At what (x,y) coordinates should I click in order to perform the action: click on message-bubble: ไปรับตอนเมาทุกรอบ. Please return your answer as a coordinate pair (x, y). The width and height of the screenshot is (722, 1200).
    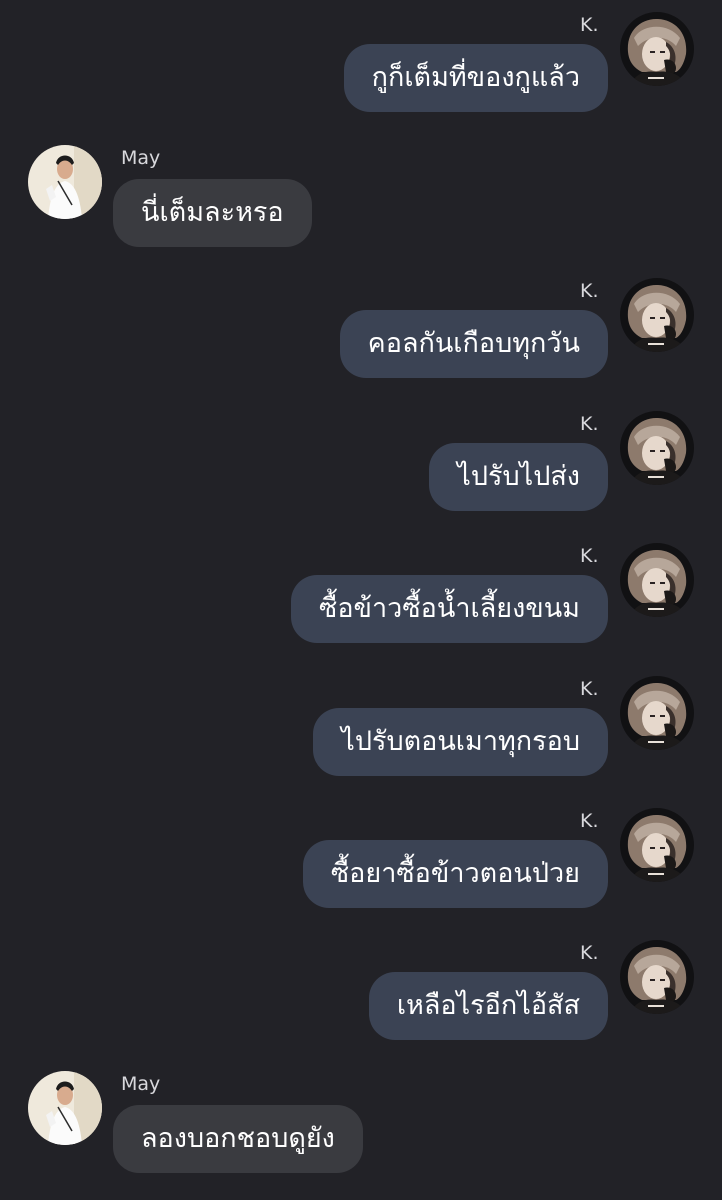
    Looking at the image, I should click on (460, 742).